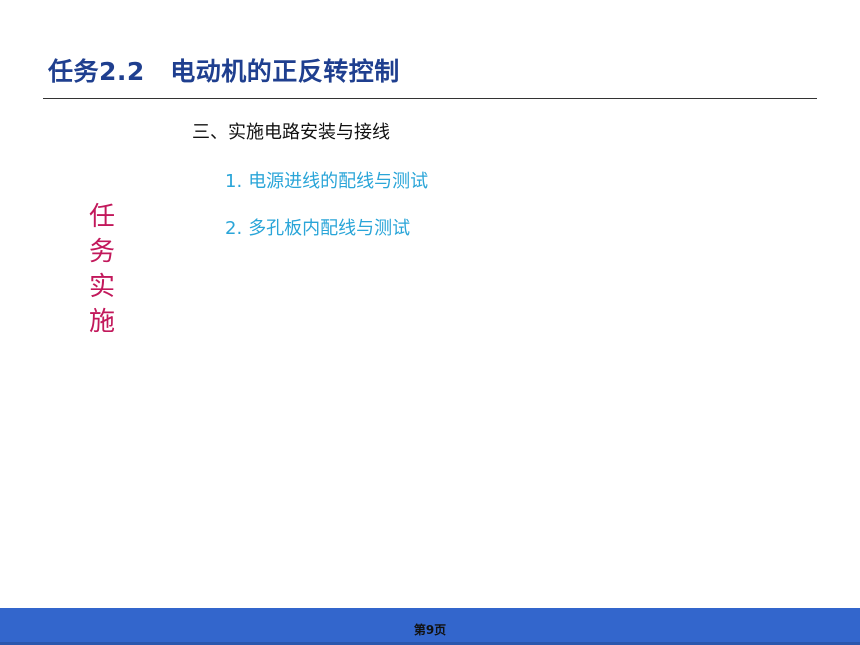 Image resolution: width=860 pixels, height=645 pixels. What do you see at coordinates (430, 630) in the screenshot?
I see `page-number: 第9页` at bounding box center [430, 630].